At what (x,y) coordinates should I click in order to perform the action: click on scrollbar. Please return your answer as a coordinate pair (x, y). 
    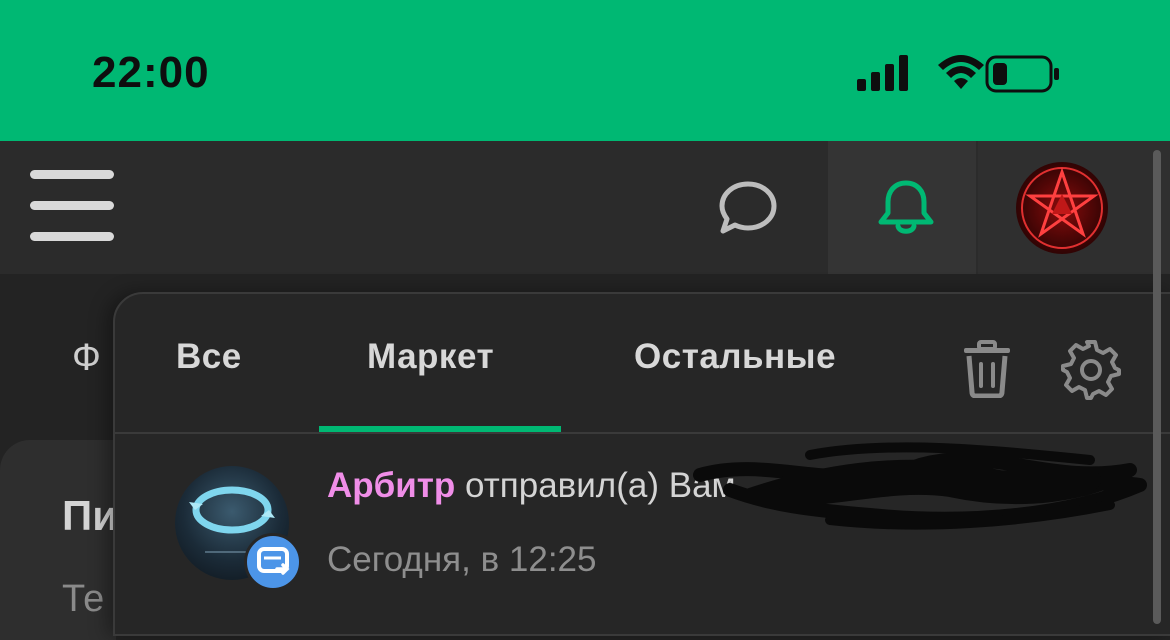
    Looking at the image, I should click on (1157, 387).